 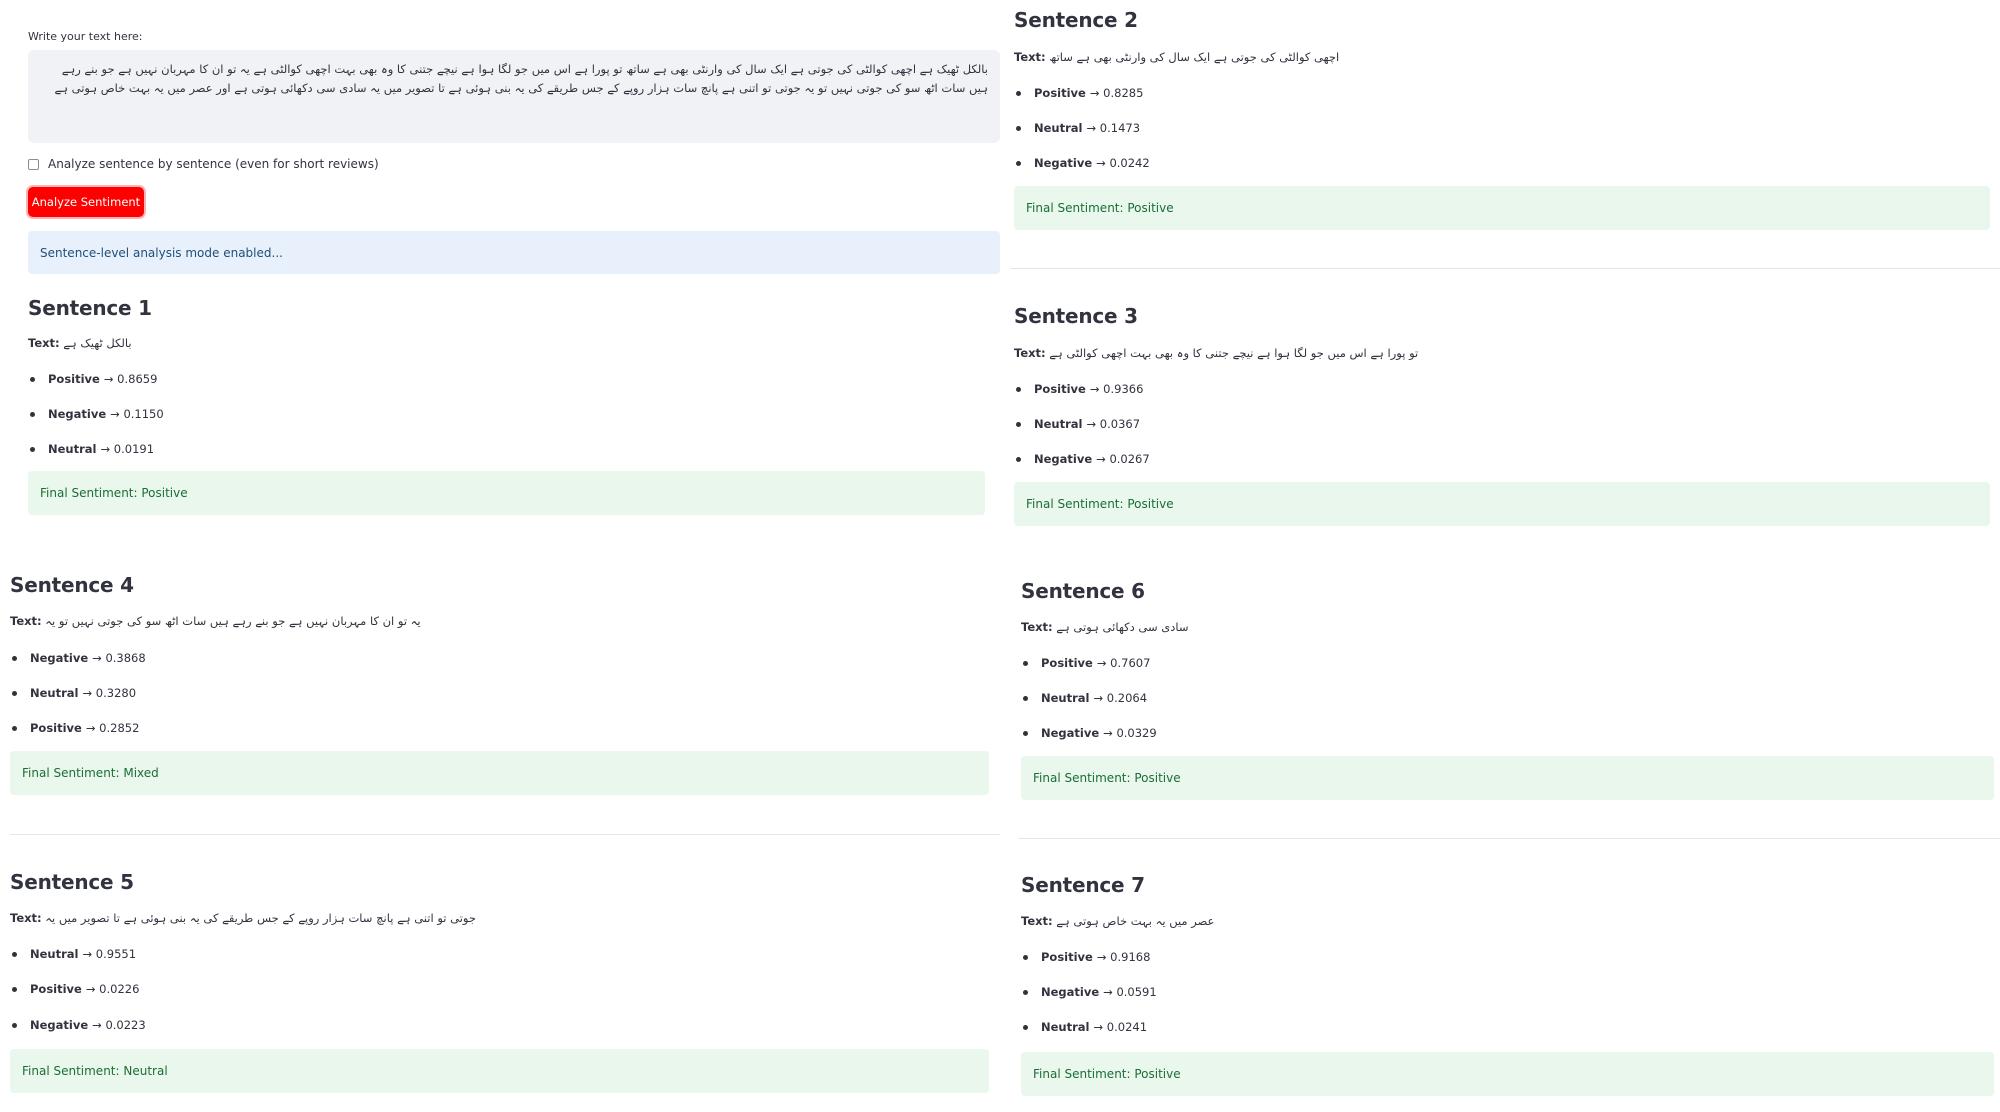 I want to click on sentence-5-final-sentiment: Final Sentiment: Neutral, so click(x=499, y=1071).